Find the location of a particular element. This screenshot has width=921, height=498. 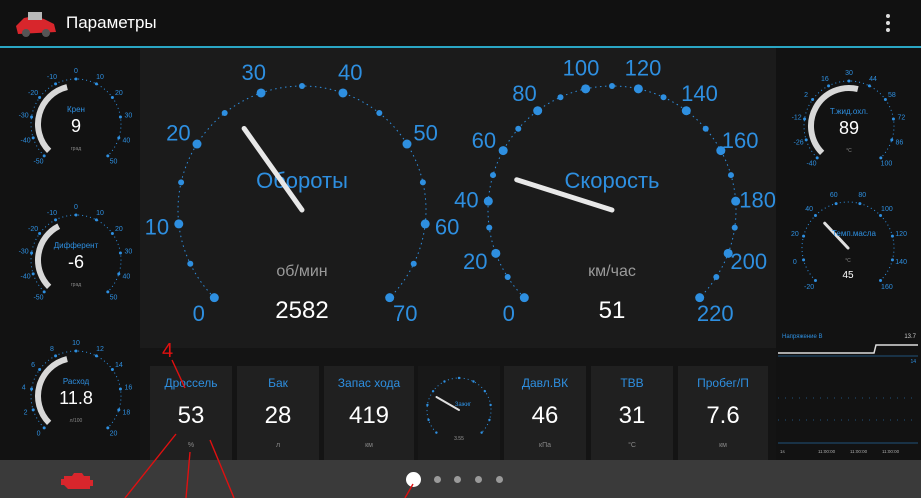

gauge-label: Обороты is located at coordinates (302, 180).